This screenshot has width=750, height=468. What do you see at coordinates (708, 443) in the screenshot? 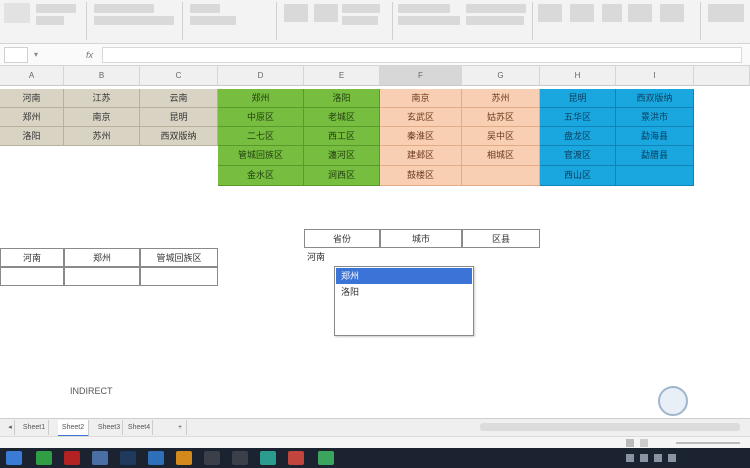
I see `zoom-slider` at bounding box center [708, 443].